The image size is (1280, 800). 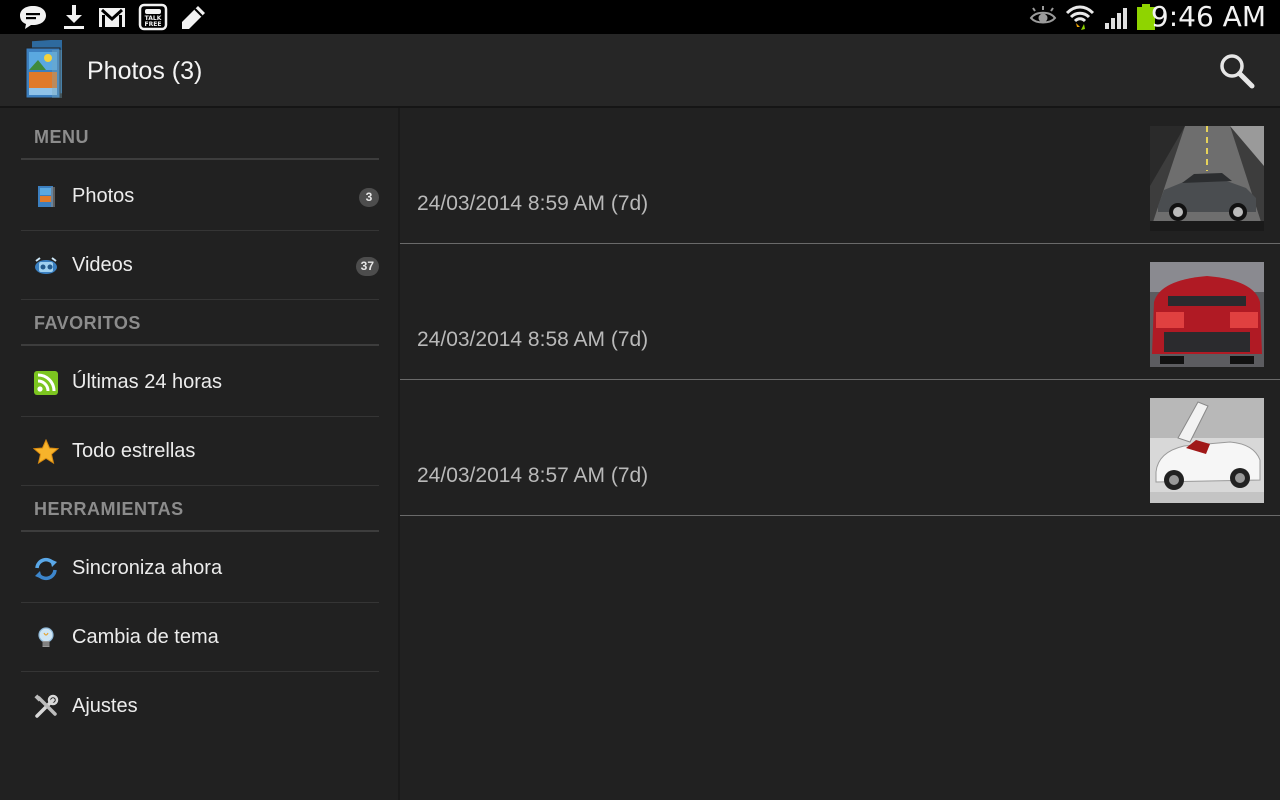 What do you see at coordinates (200, 196) in the screenshot?
I see `sidebar-item-photos: Photos 3` at bounding box center [200, 196].